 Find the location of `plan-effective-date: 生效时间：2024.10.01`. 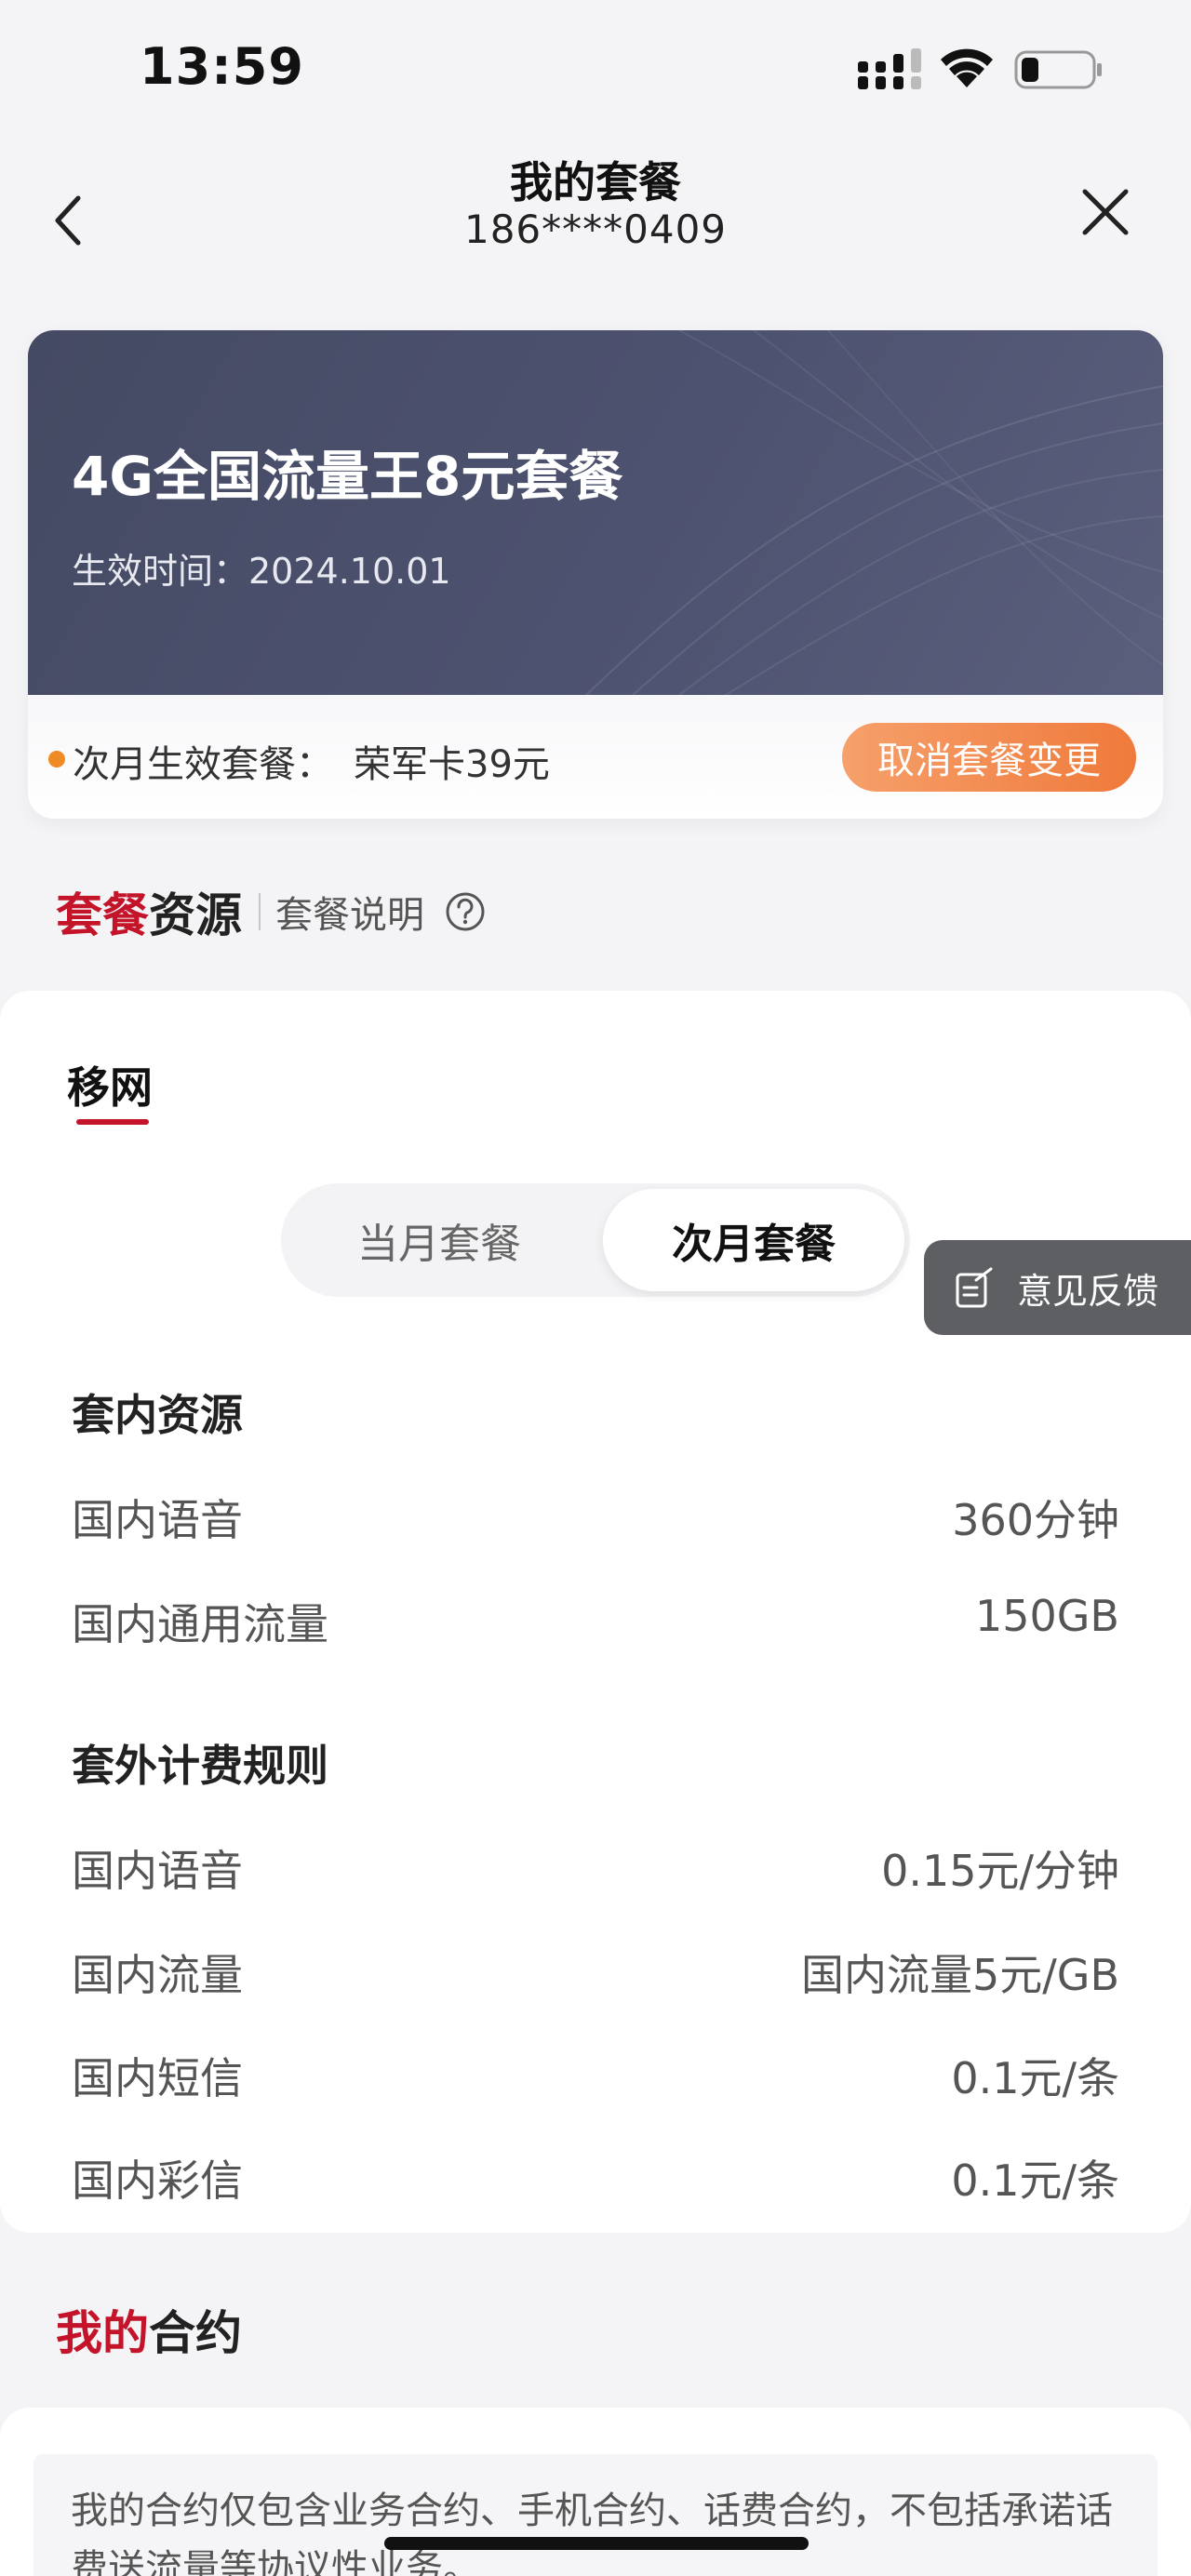

plan-effective-date: 生效时间：2024.10.01 is located at coordinates (261, 571).